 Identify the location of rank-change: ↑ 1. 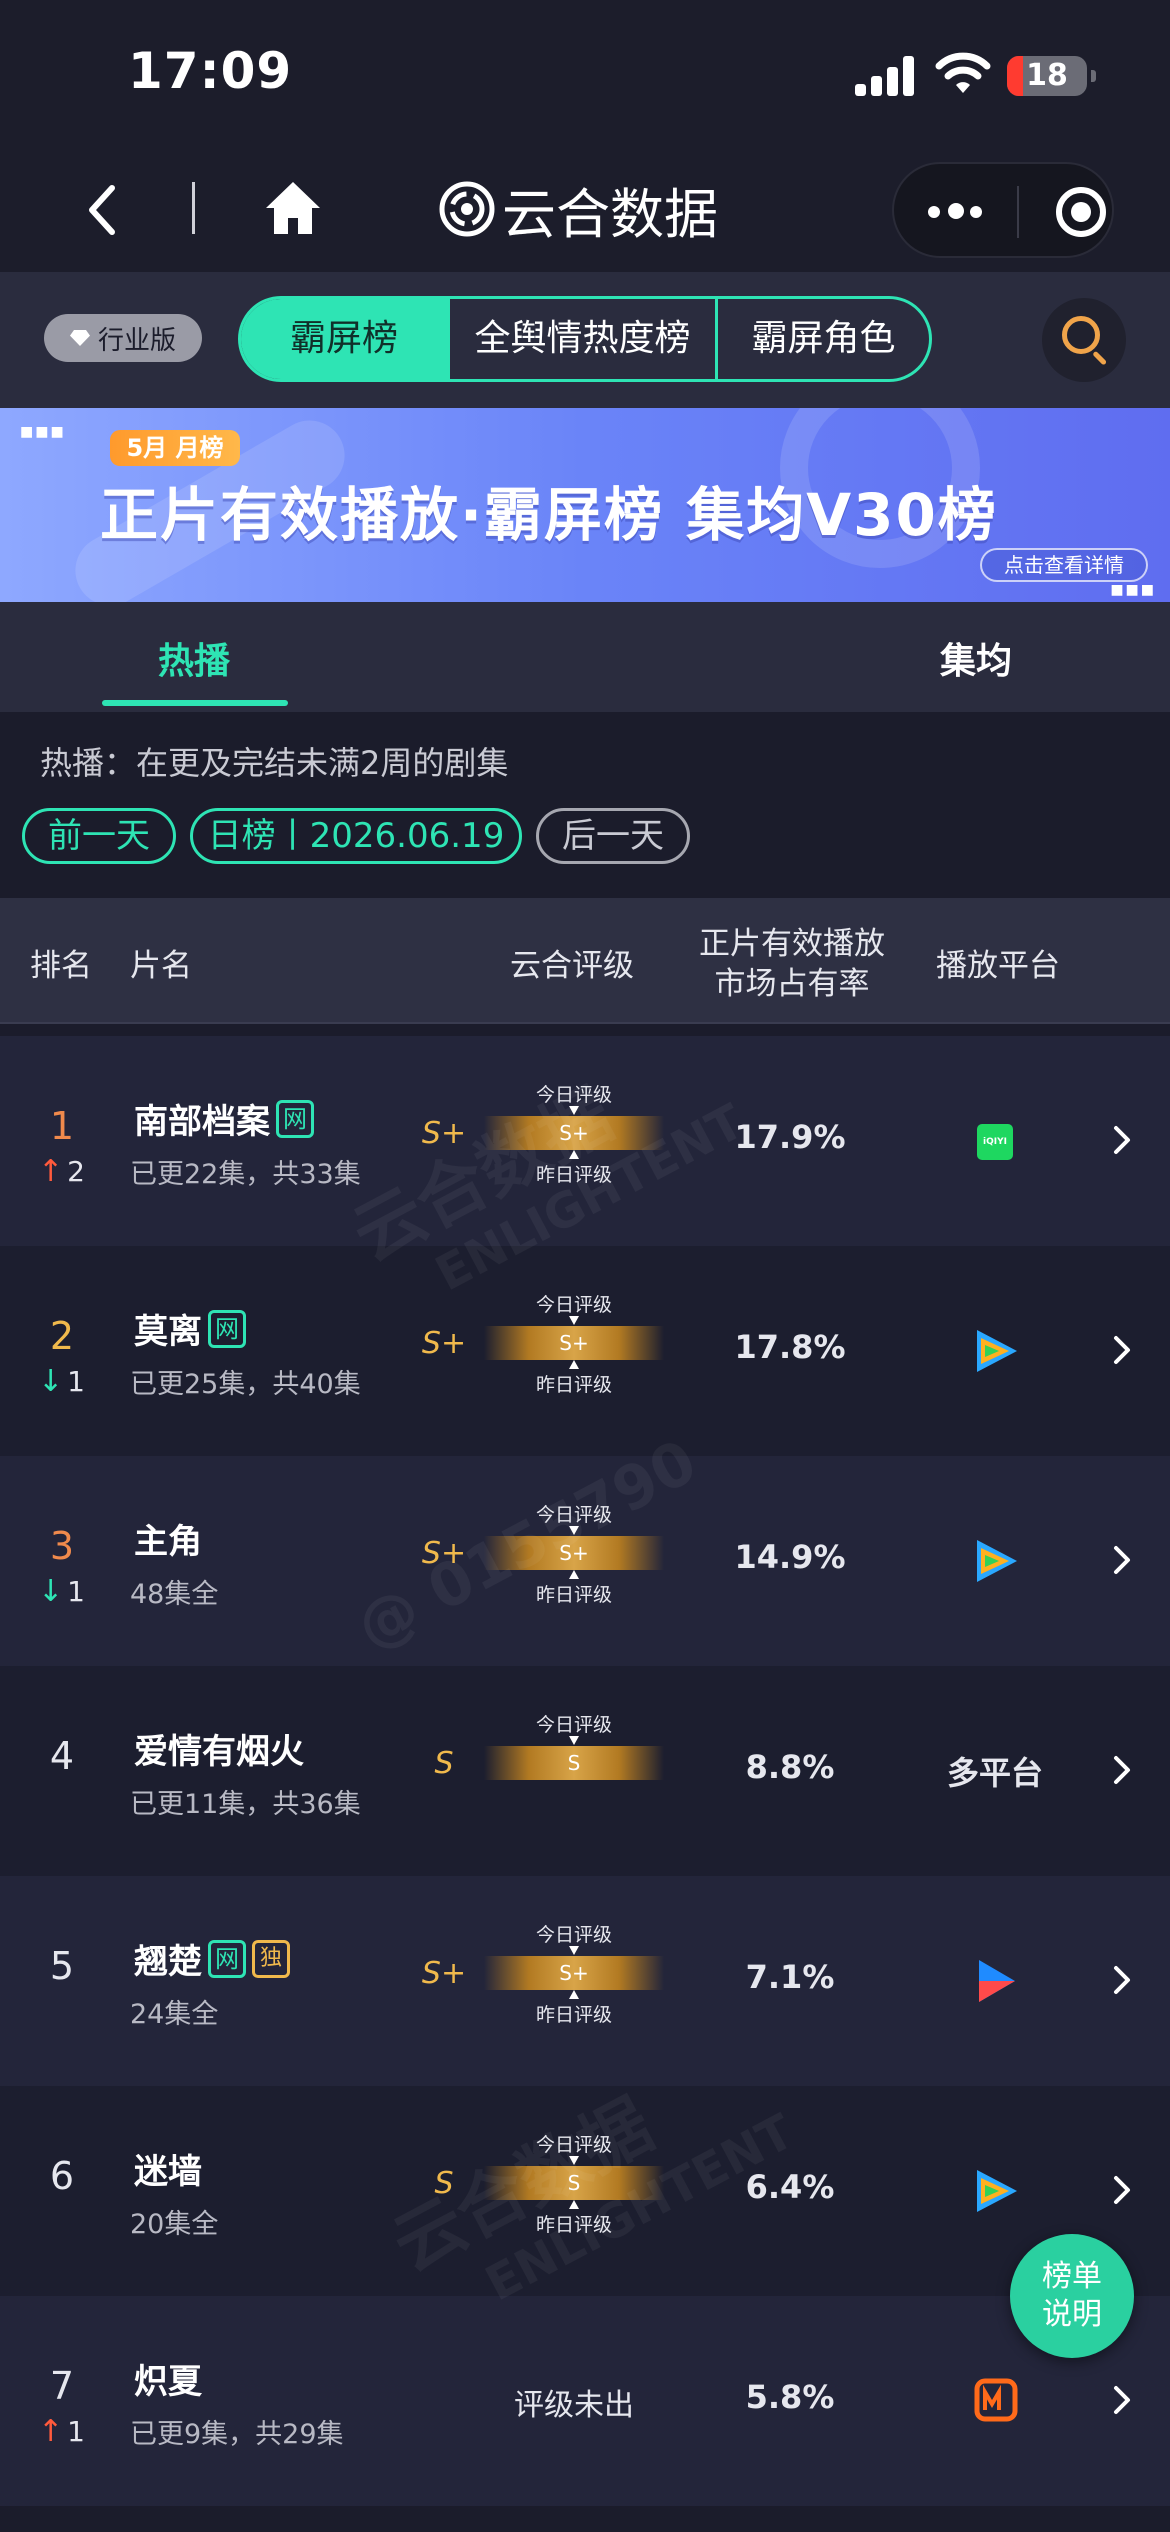
(61, 2431).